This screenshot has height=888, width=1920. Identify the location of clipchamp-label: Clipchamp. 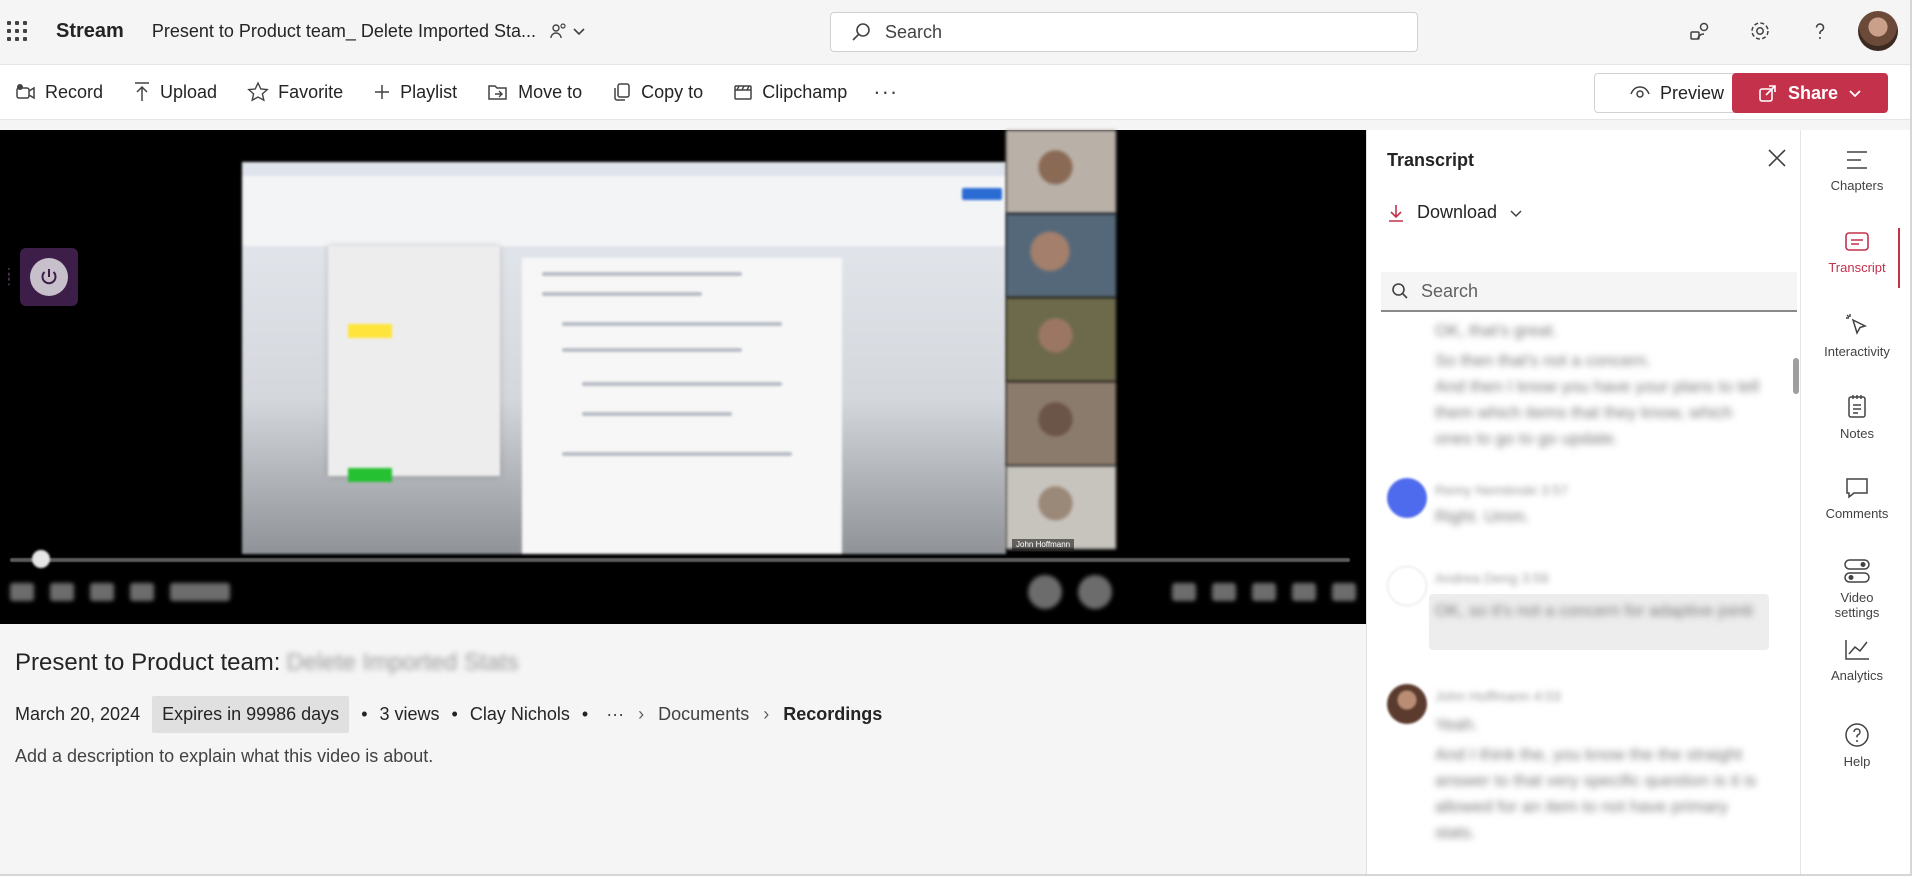
(805, 91).